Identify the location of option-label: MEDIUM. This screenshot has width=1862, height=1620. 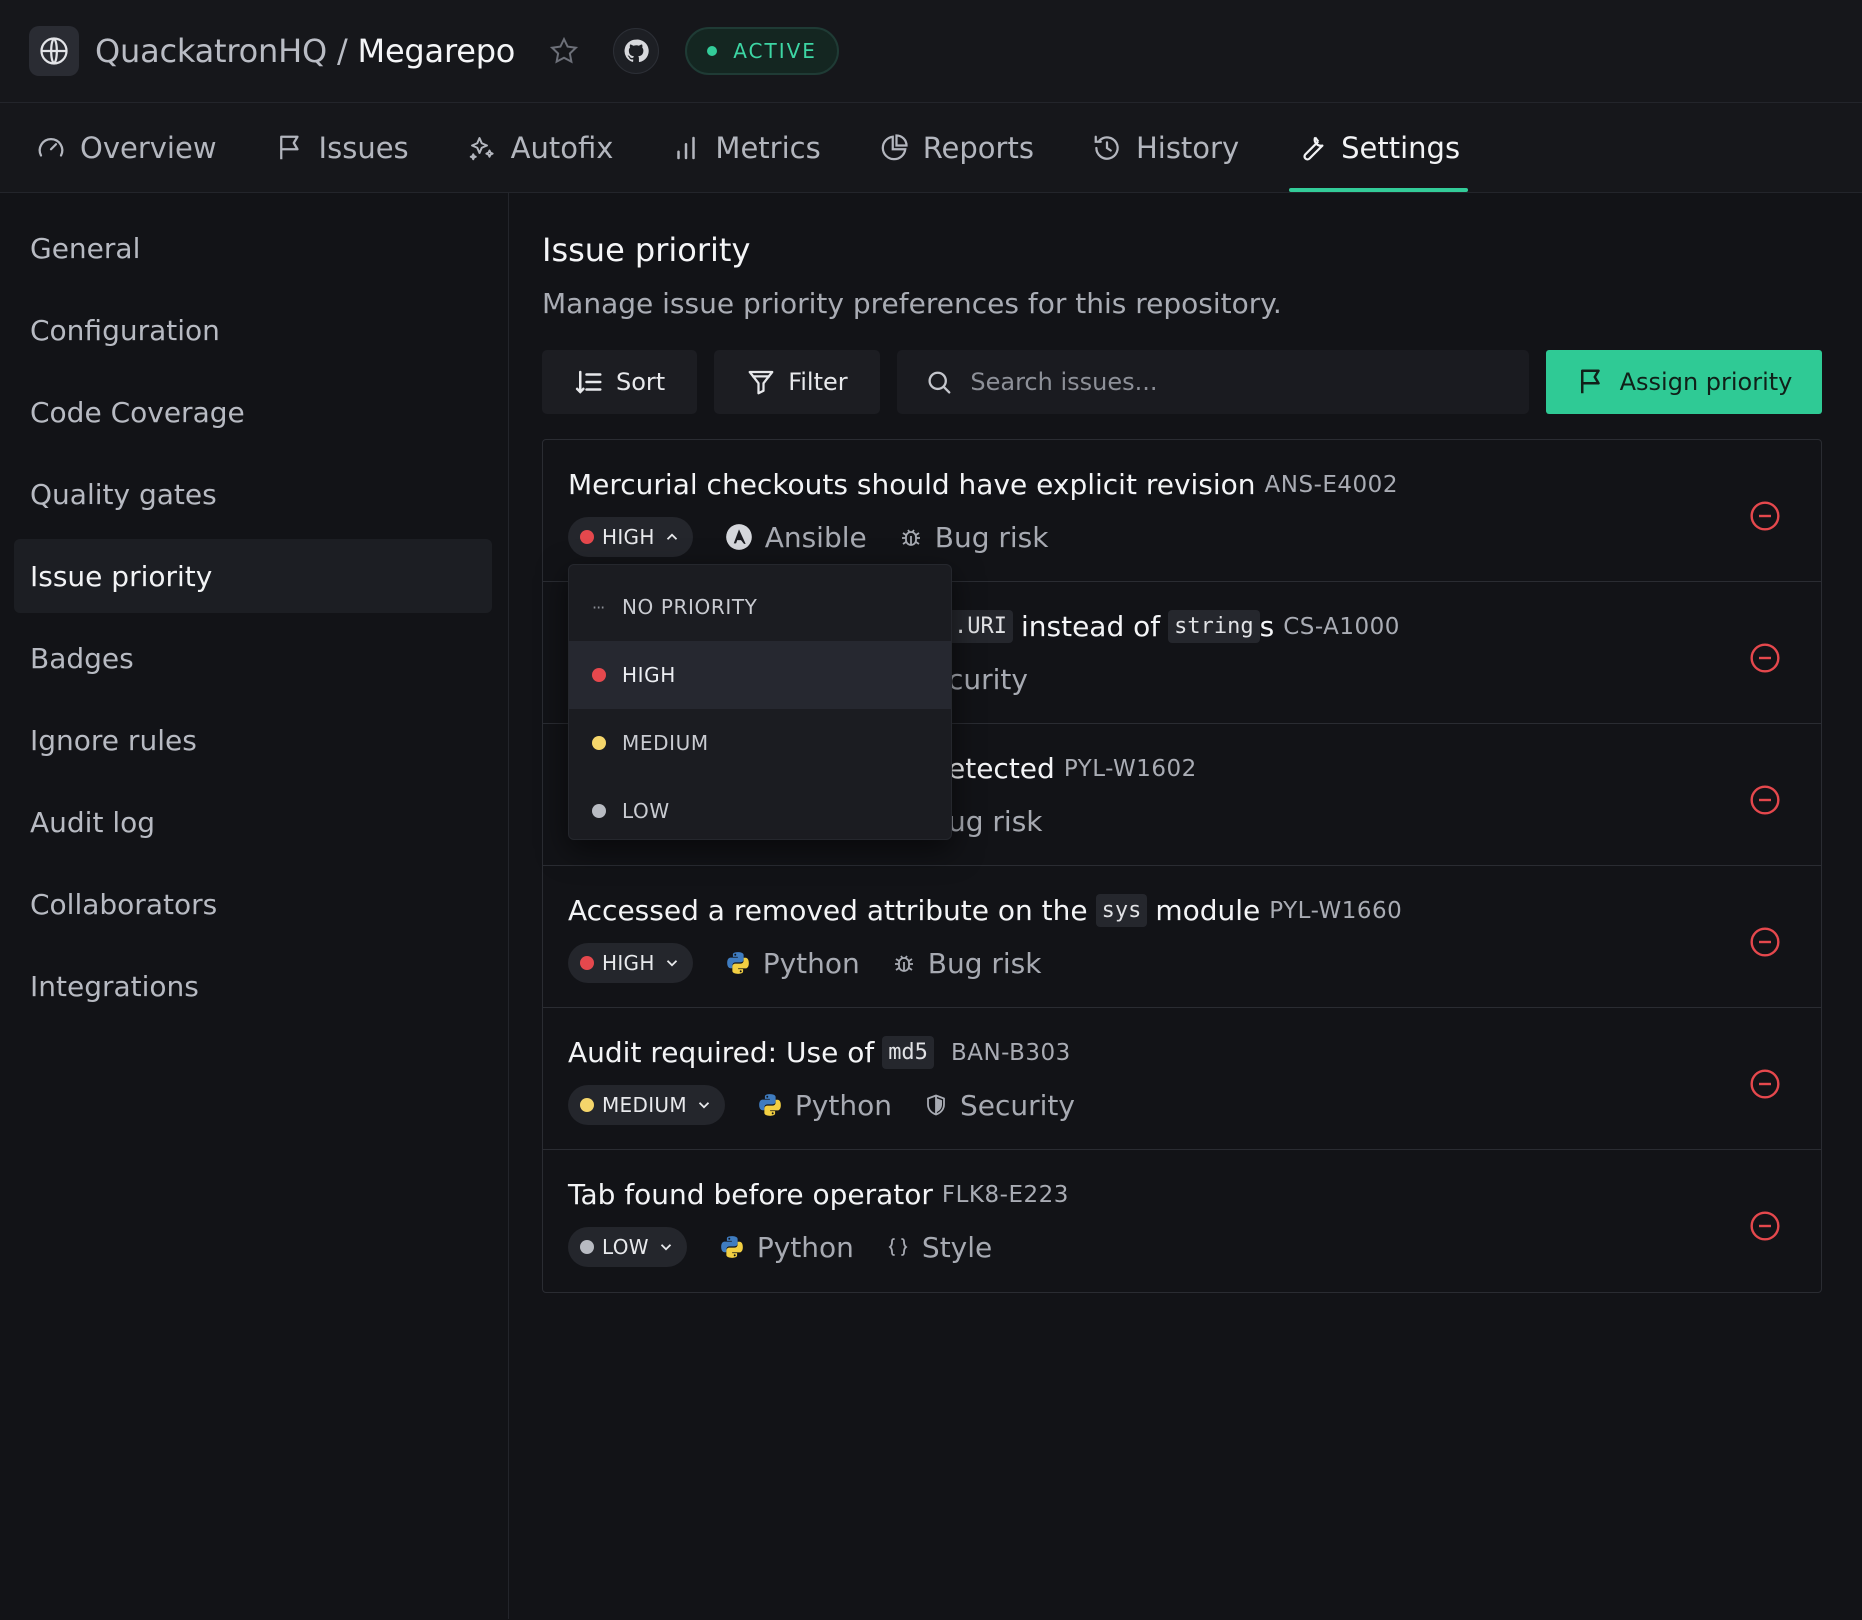
(665, 743).